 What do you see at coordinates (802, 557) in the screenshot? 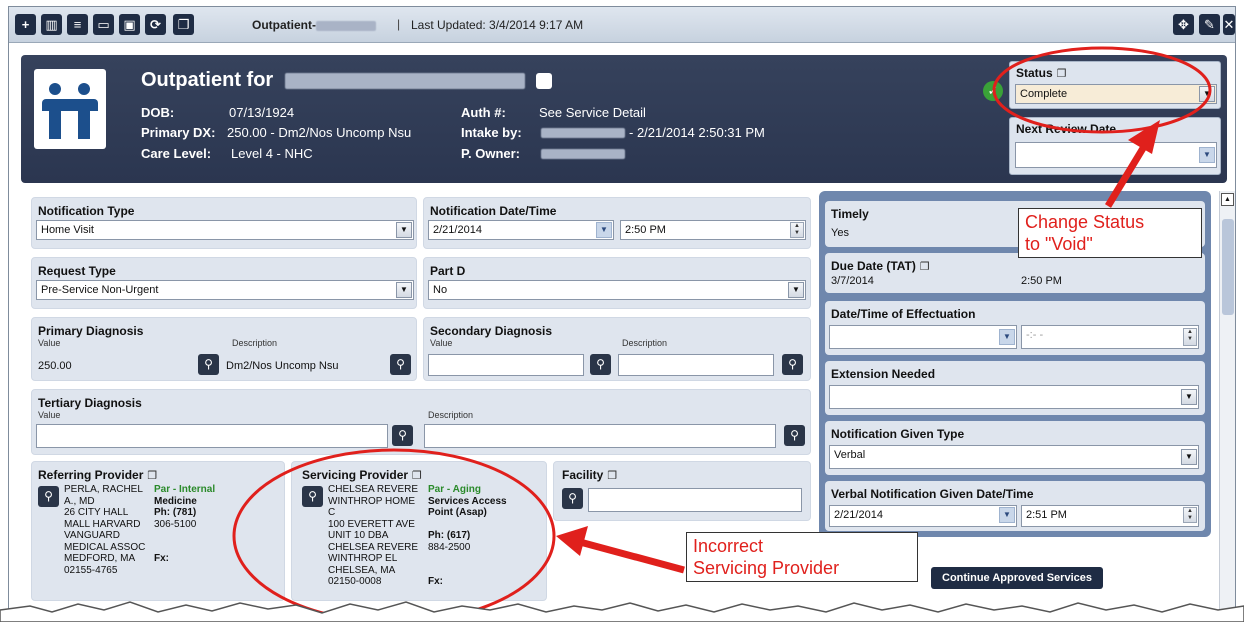
I see `provider-callout: Incorrect Servicing Provider` at bounding box center [802, 557].